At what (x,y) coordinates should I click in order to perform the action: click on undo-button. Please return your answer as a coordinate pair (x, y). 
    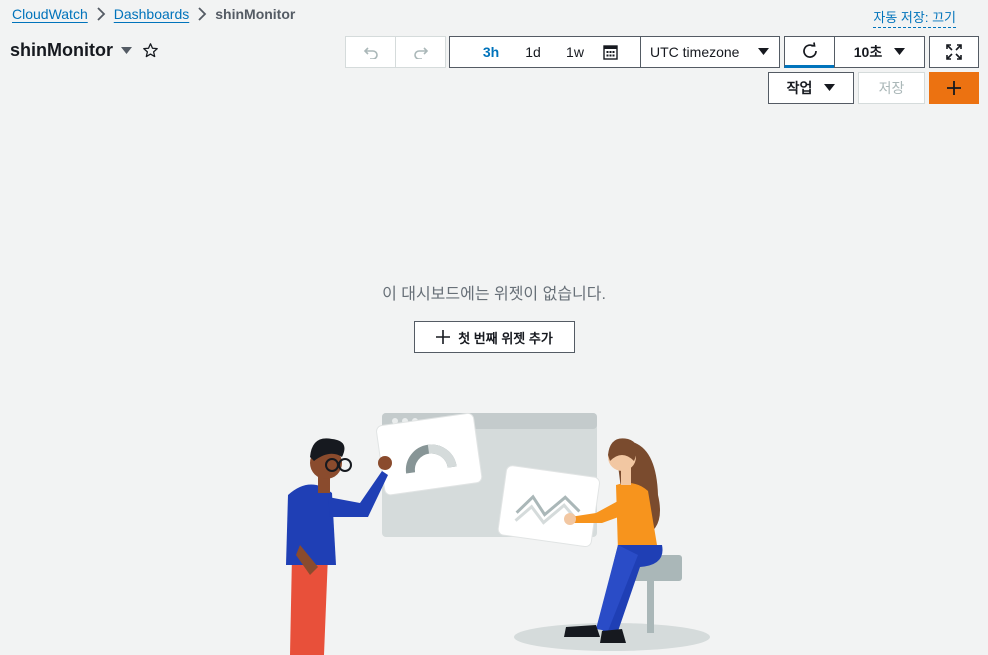
    Looking at the image, I should click on (370, 52).